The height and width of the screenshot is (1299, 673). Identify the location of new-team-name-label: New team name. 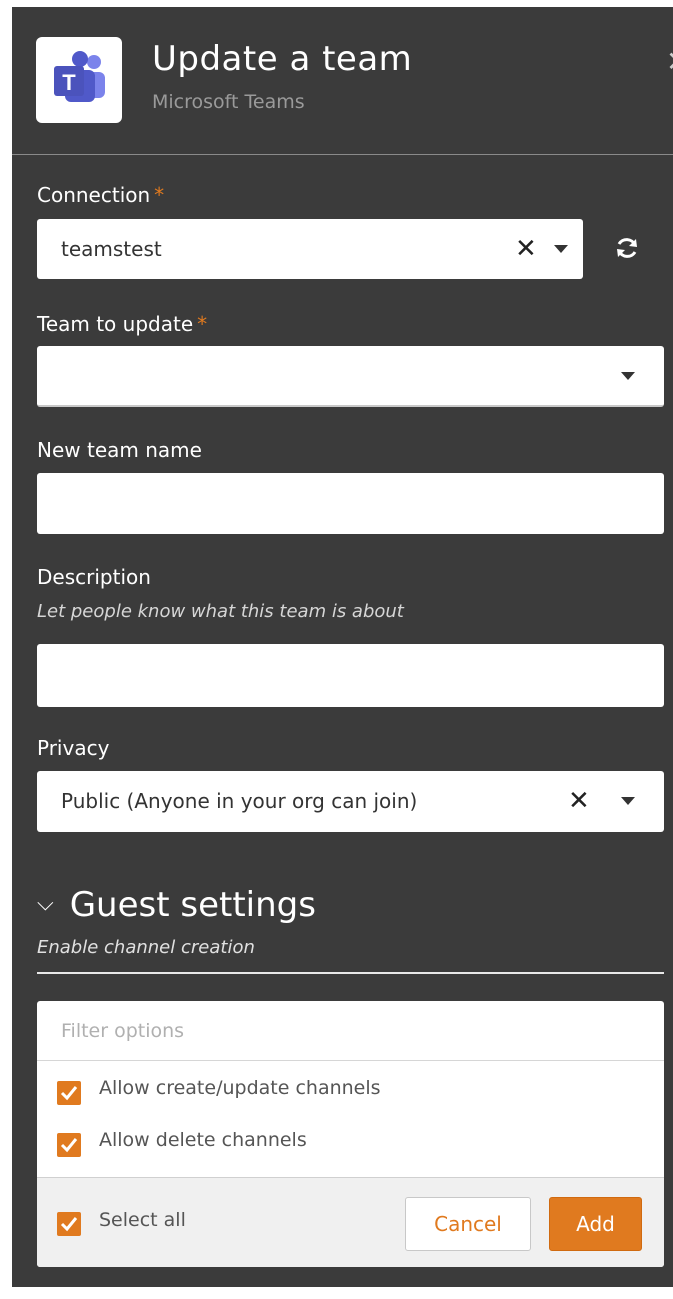
(119, 450).